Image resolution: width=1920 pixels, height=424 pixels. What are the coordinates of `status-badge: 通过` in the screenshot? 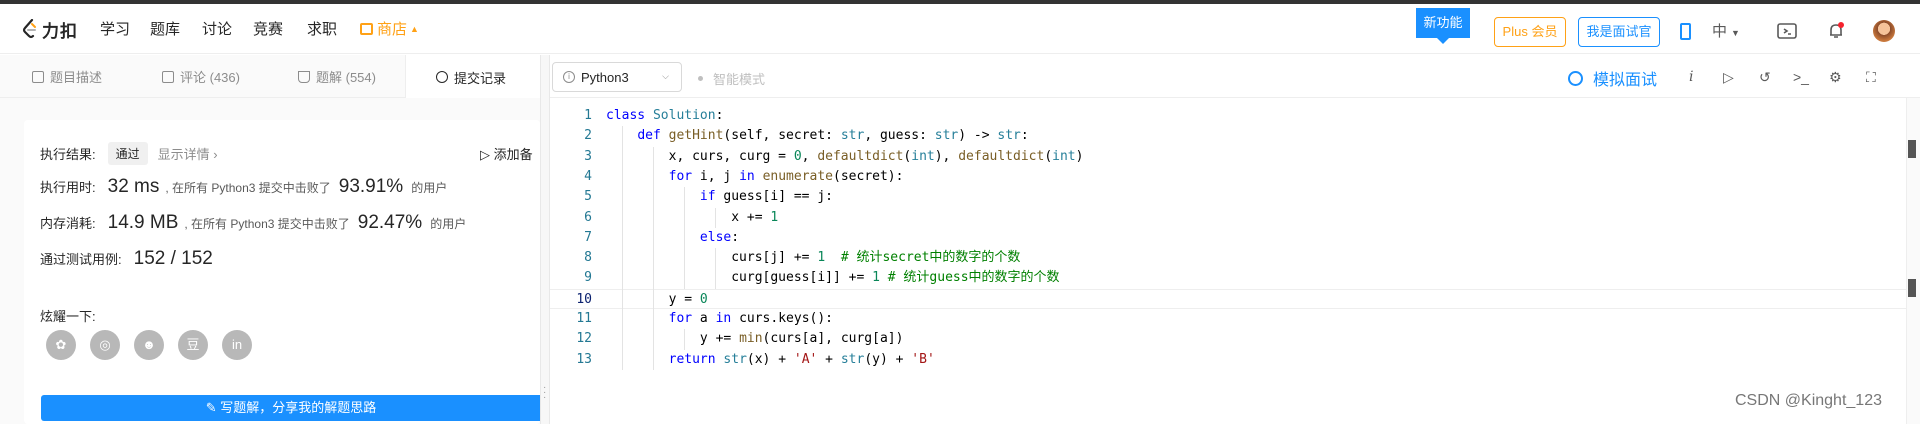 It's located at (127, 153).